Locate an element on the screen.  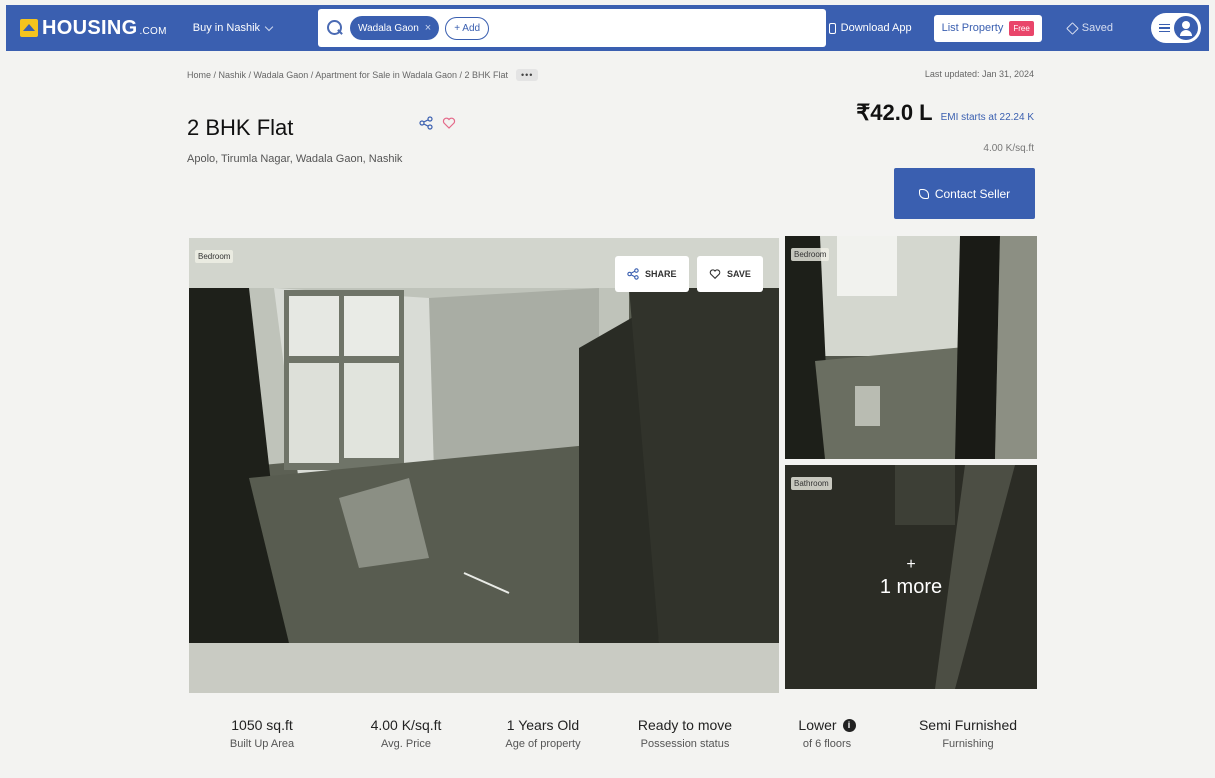
stat-value: 4.00 K/sq.ft is located at coordinates (406, 725).